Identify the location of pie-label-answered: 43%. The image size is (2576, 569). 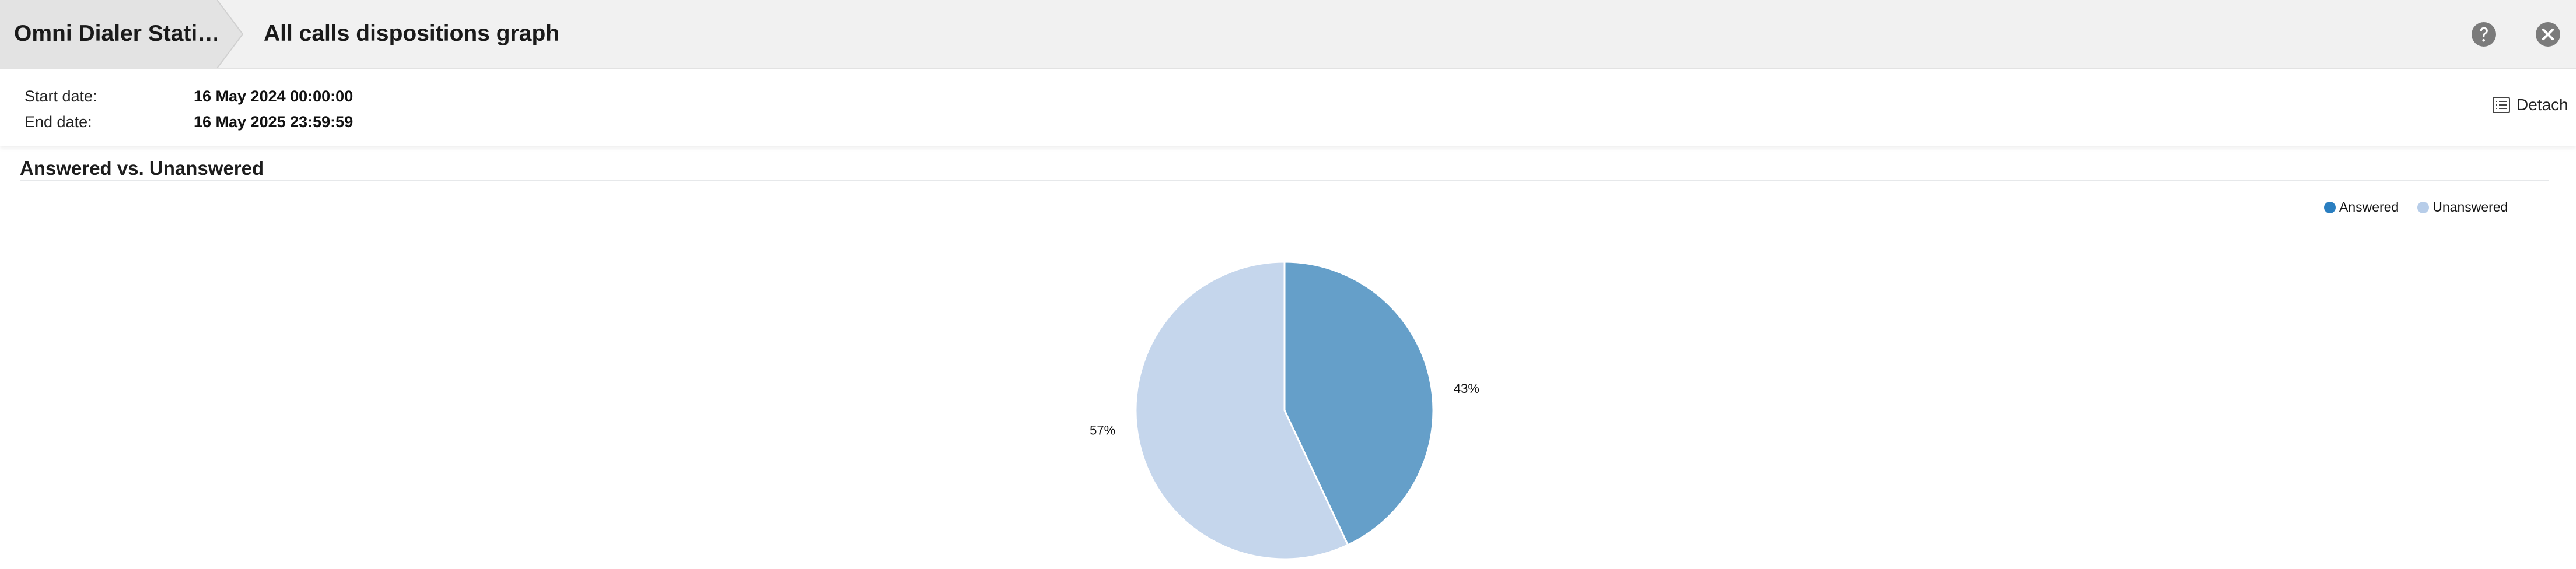
(1466, 388).